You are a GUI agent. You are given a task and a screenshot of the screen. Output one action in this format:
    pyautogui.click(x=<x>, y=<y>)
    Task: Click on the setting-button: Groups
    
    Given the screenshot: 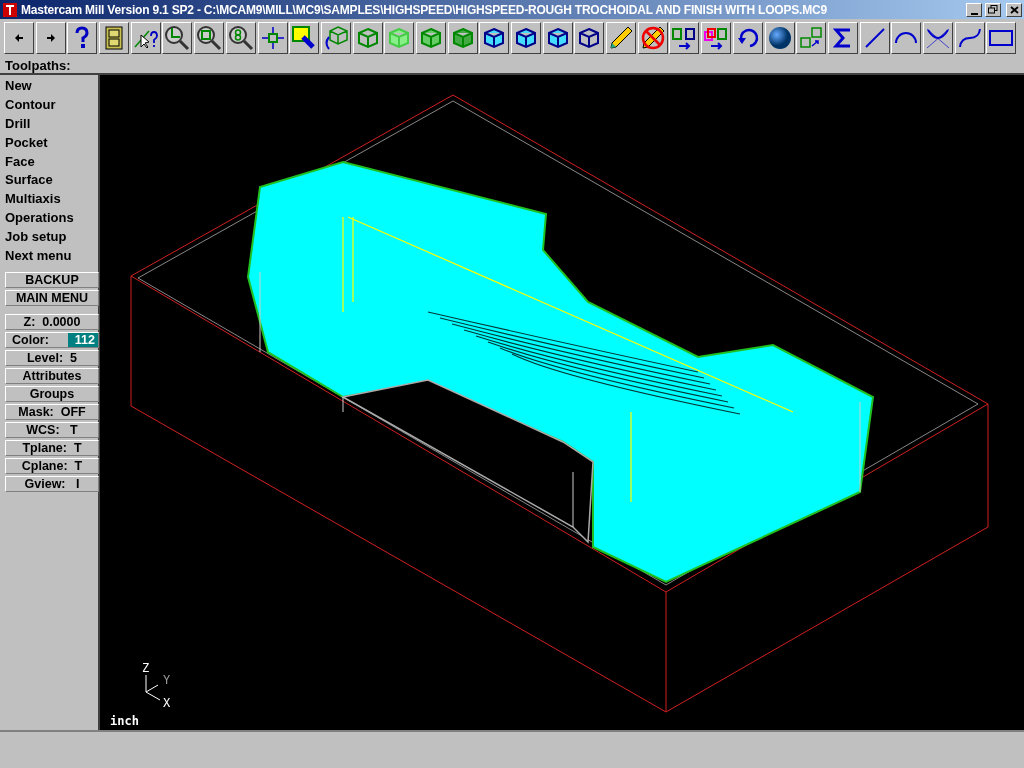 What is the action you would take?
    pyautogui.click(x=52, y=393)
    